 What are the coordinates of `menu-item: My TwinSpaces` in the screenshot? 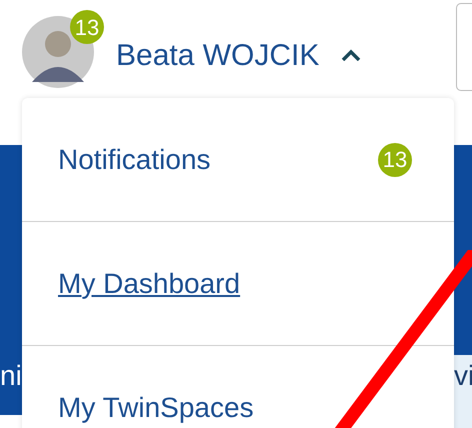 It's located at (156, 407).